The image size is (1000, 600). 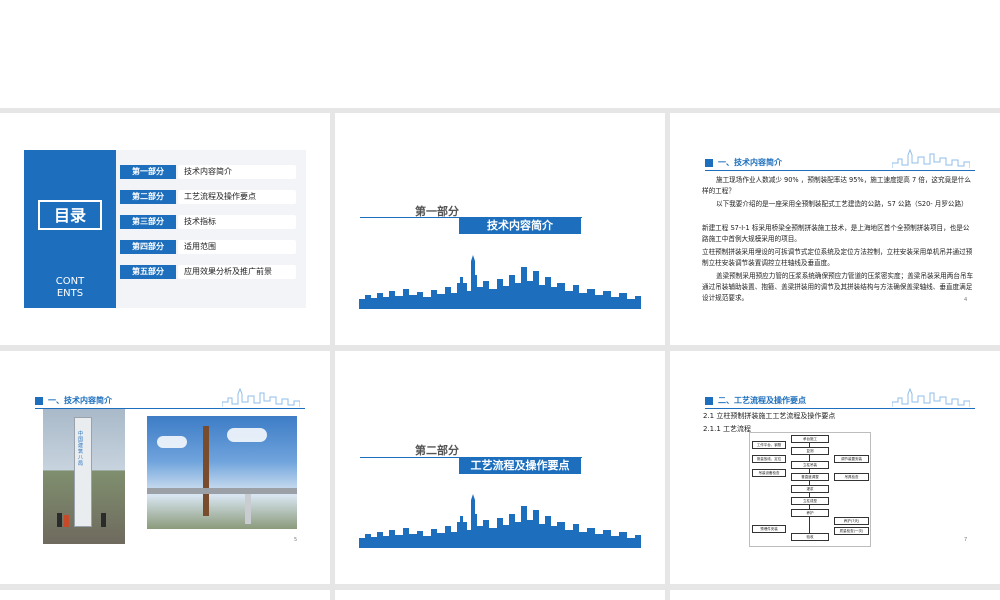 I want to click on flow-side-step: 吊具检查, so click(x=851, y=477).